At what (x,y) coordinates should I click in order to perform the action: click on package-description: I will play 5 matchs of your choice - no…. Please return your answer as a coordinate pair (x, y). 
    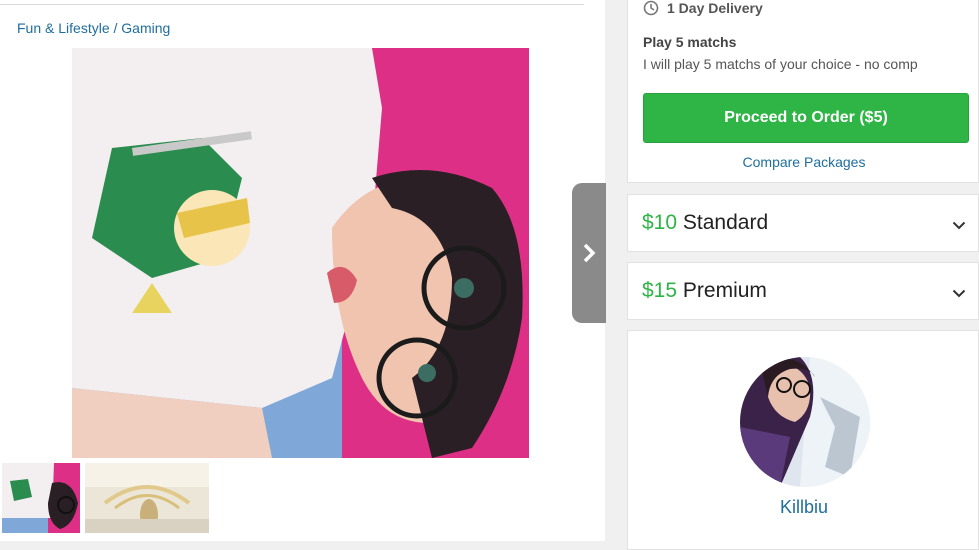
    Looking at the image, I should click on (780, 64).